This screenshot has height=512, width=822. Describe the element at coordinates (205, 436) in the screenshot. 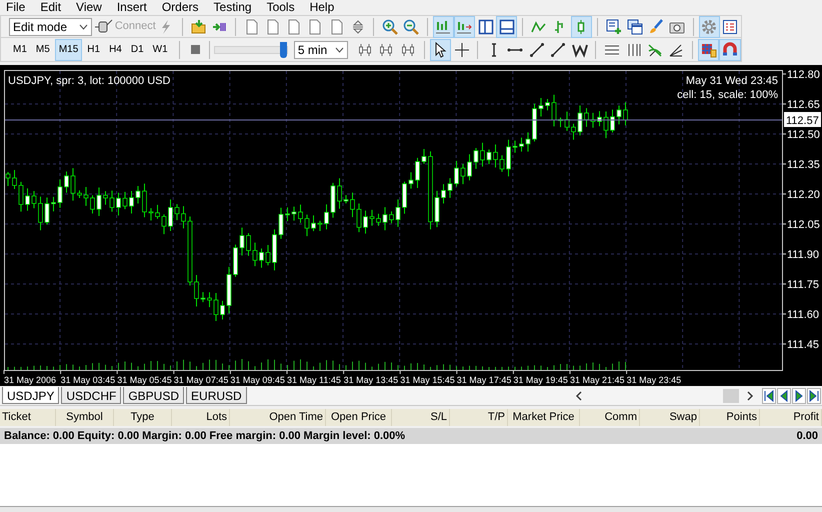

I see `balance-summary: Balance: 0.00 Equity: 0.00 Margin: 0.00 Free margin: 0.00 Margin level: 0.00%` at that location.